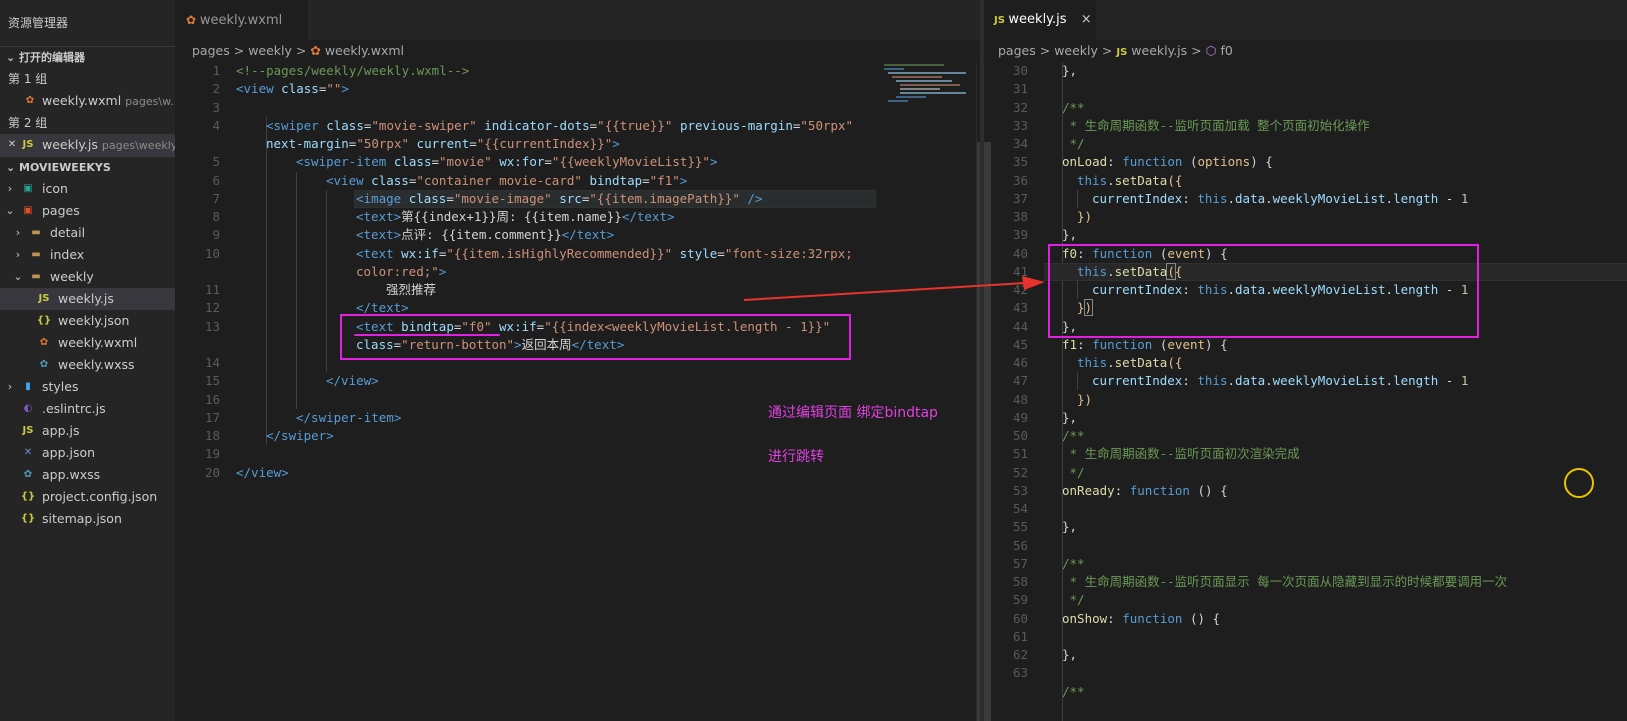  I want to click on line-number: 43, so click(1020, 308).